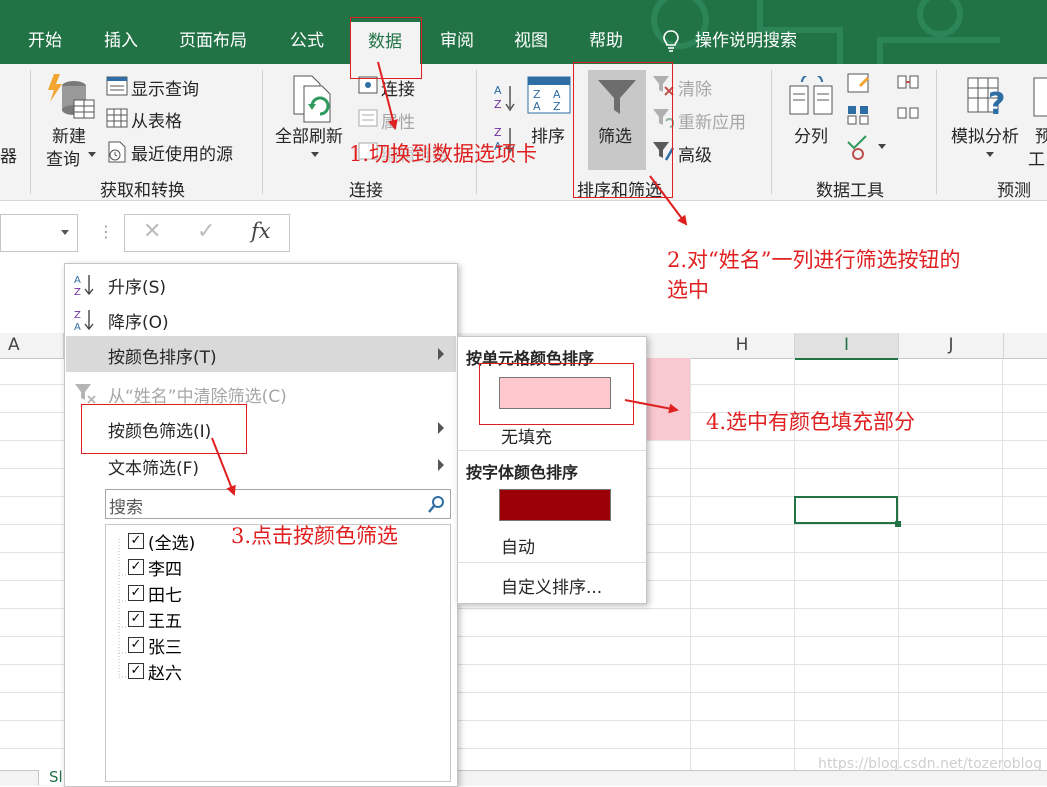 This screenshot has width=1047, height=787. I want to click on text-to-columns-button: 分列, so click(811, 134).